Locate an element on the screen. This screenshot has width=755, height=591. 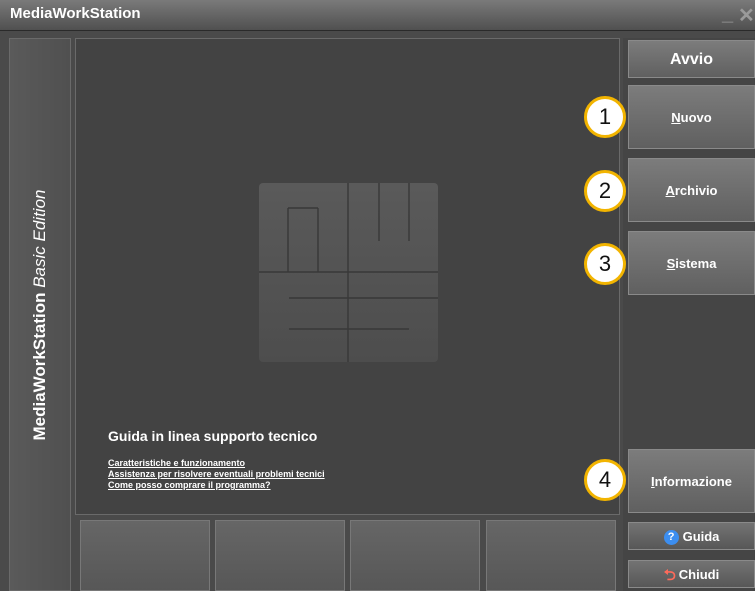
sistema-mnemonic: S is located at coordinates (671, 263).